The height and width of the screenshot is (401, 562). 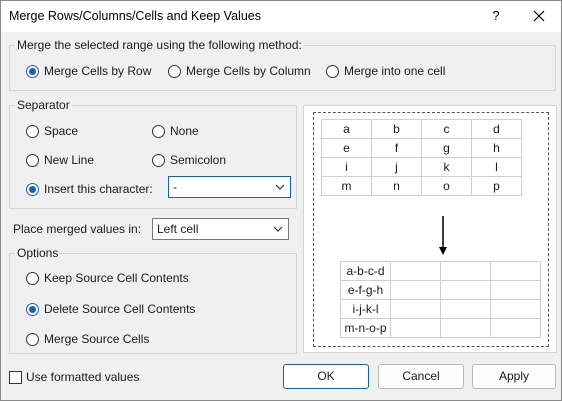 What do you see at coordinates (97, 339) in the screenshot?
I see `radio-label: Merge Source Cells` at bounding box center [97, 339].